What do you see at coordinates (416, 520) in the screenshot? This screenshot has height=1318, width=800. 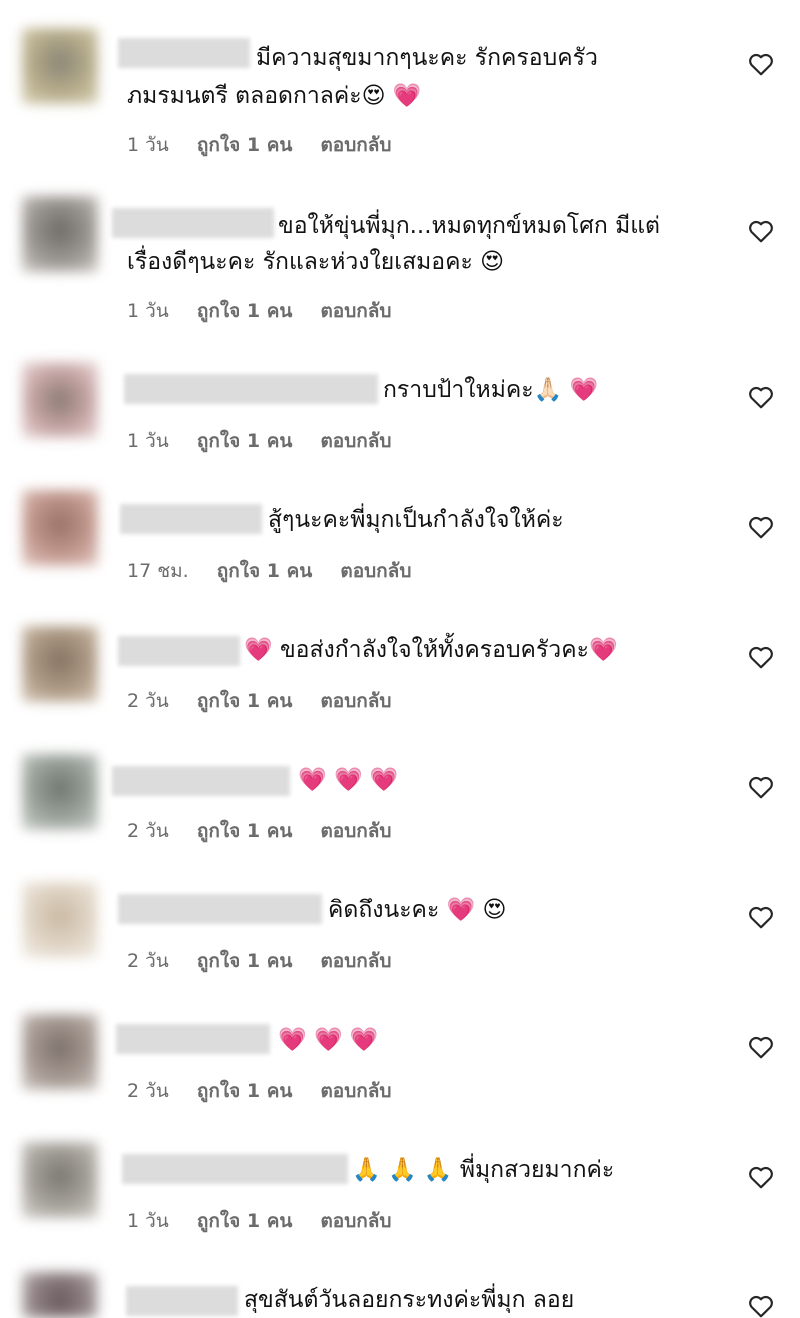 I see `comment-text: สู้ๆนะคะพี่มุกเป็นกำลังใจให้ค่ะ` at bounding box center [416, 520].